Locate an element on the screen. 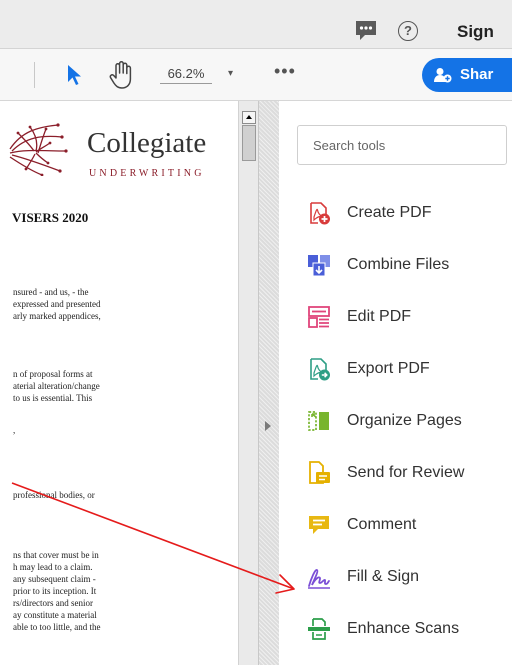 The image size is (512, 665). tool-label: Edit PDF is located at coordinates (379, 316).